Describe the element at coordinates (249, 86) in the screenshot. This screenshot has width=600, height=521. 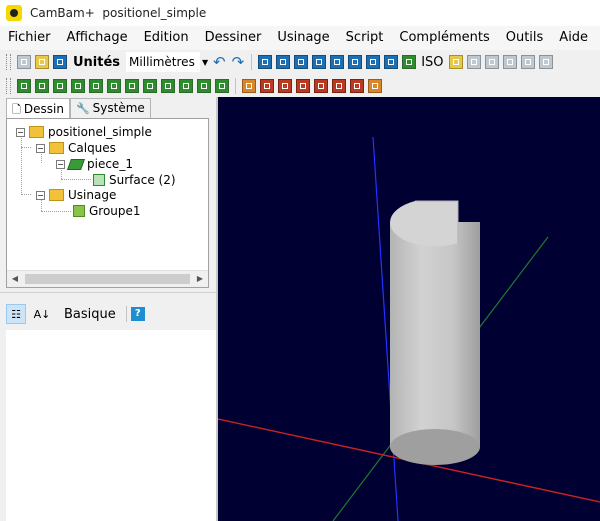
I see `profile-op-icon` at that location.